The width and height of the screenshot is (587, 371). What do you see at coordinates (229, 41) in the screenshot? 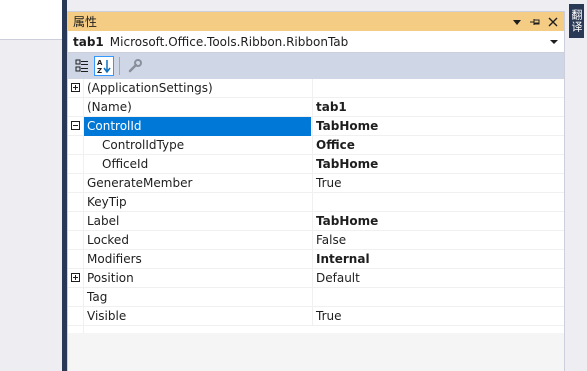
I see `object-type: Microsoft.Office.Tools.Ribbon.RibbonTab` at bounding box center [229, 41].